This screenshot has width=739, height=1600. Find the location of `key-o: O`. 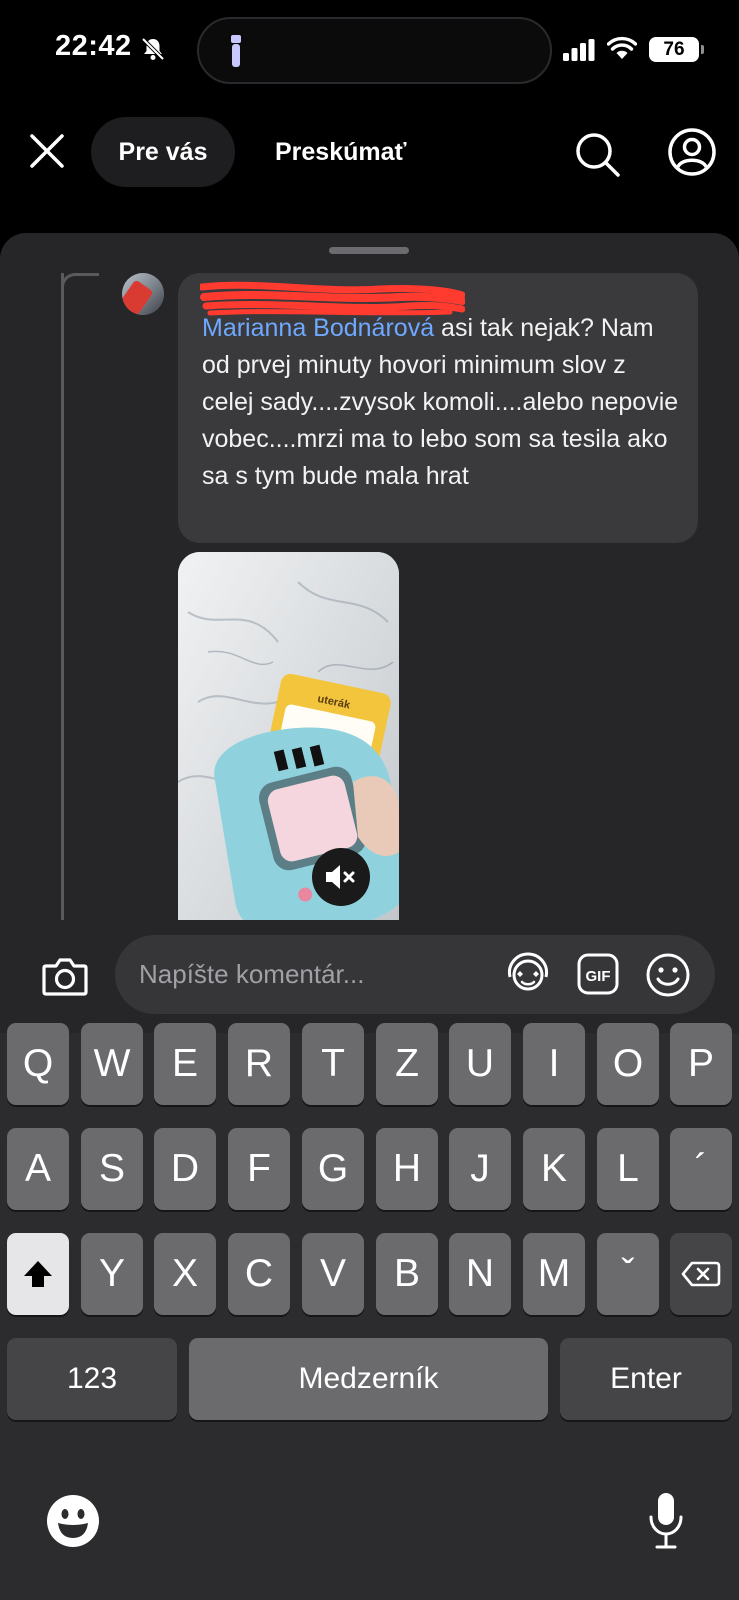

key-o: O is located at coordinates (628, 1064).